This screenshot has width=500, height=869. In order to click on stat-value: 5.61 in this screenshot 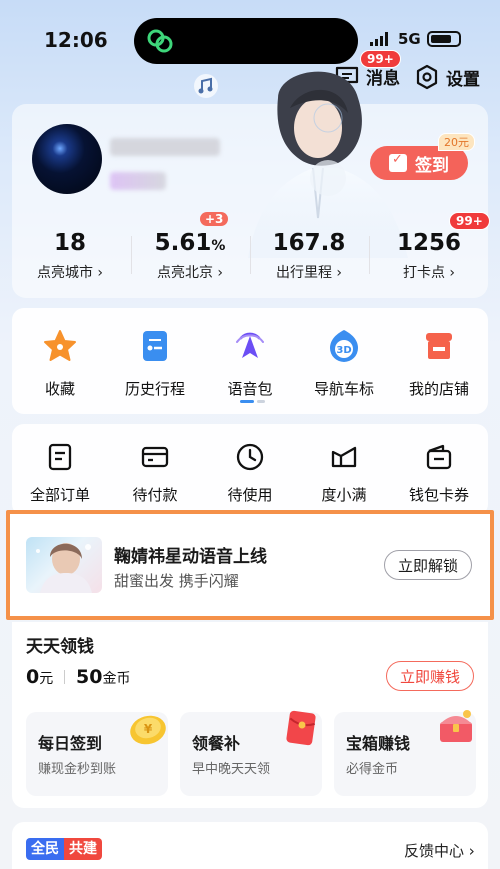, I will do `click(183, 243)`.